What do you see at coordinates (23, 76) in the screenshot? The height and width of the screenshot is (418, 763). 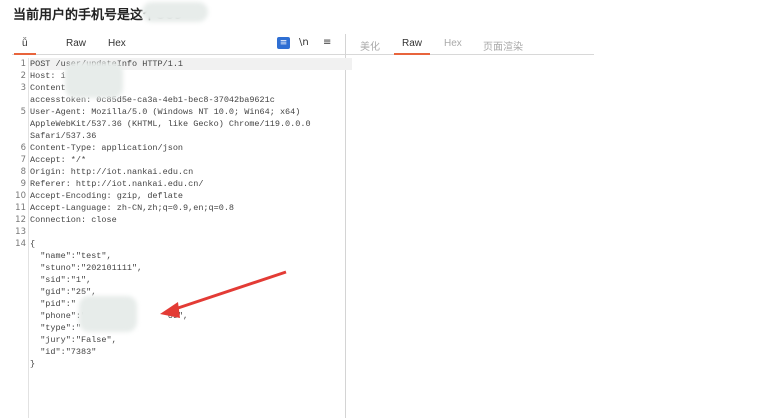 I see `line-number: 2` at bounding box center [23, 76].